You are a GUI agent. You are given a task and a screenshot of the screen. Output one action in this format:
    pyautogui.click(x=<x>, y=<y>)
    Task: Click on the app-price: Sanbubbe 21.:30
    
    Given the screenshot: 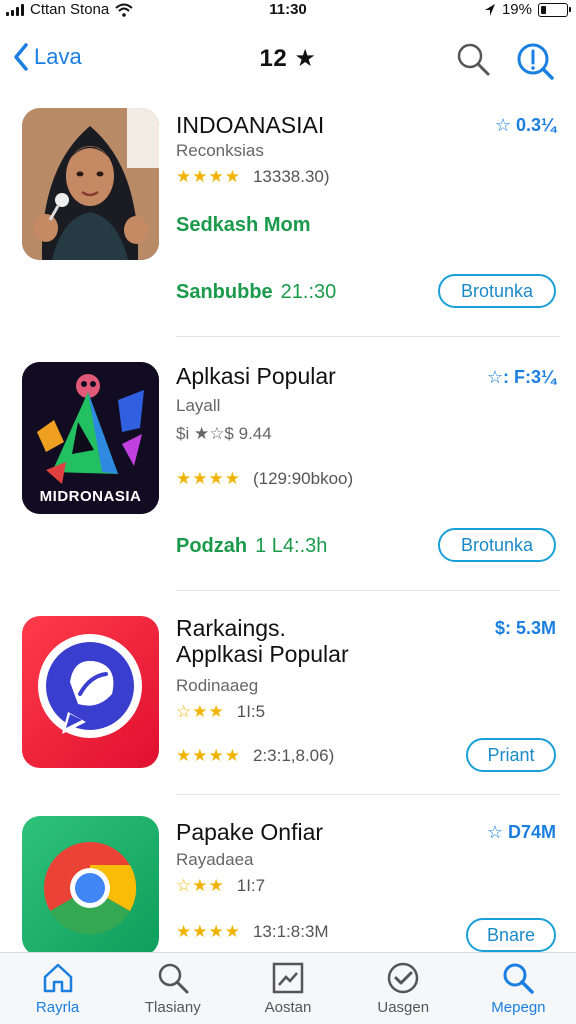 What is the action you would take?
    pyautogui.click(x=256, y=292)
    